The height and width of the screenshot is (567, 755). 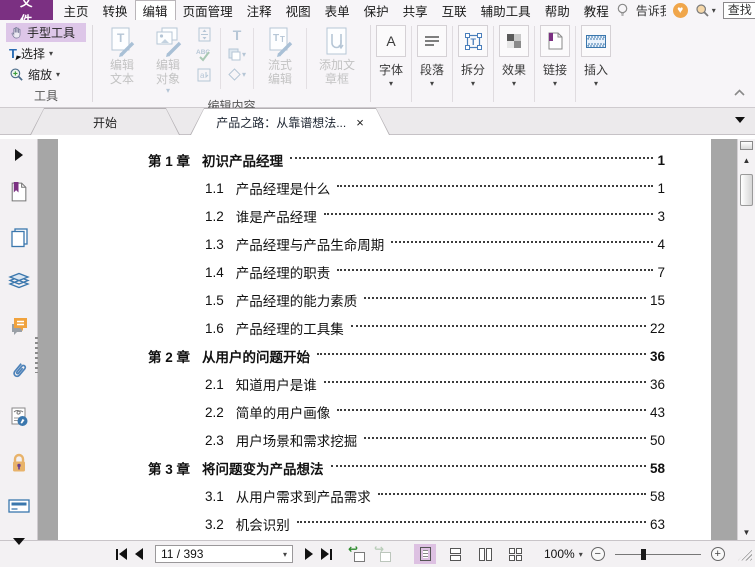 I want to click on split-dropdown-button: T 拆分 ▾, so click(x=473, y=63).